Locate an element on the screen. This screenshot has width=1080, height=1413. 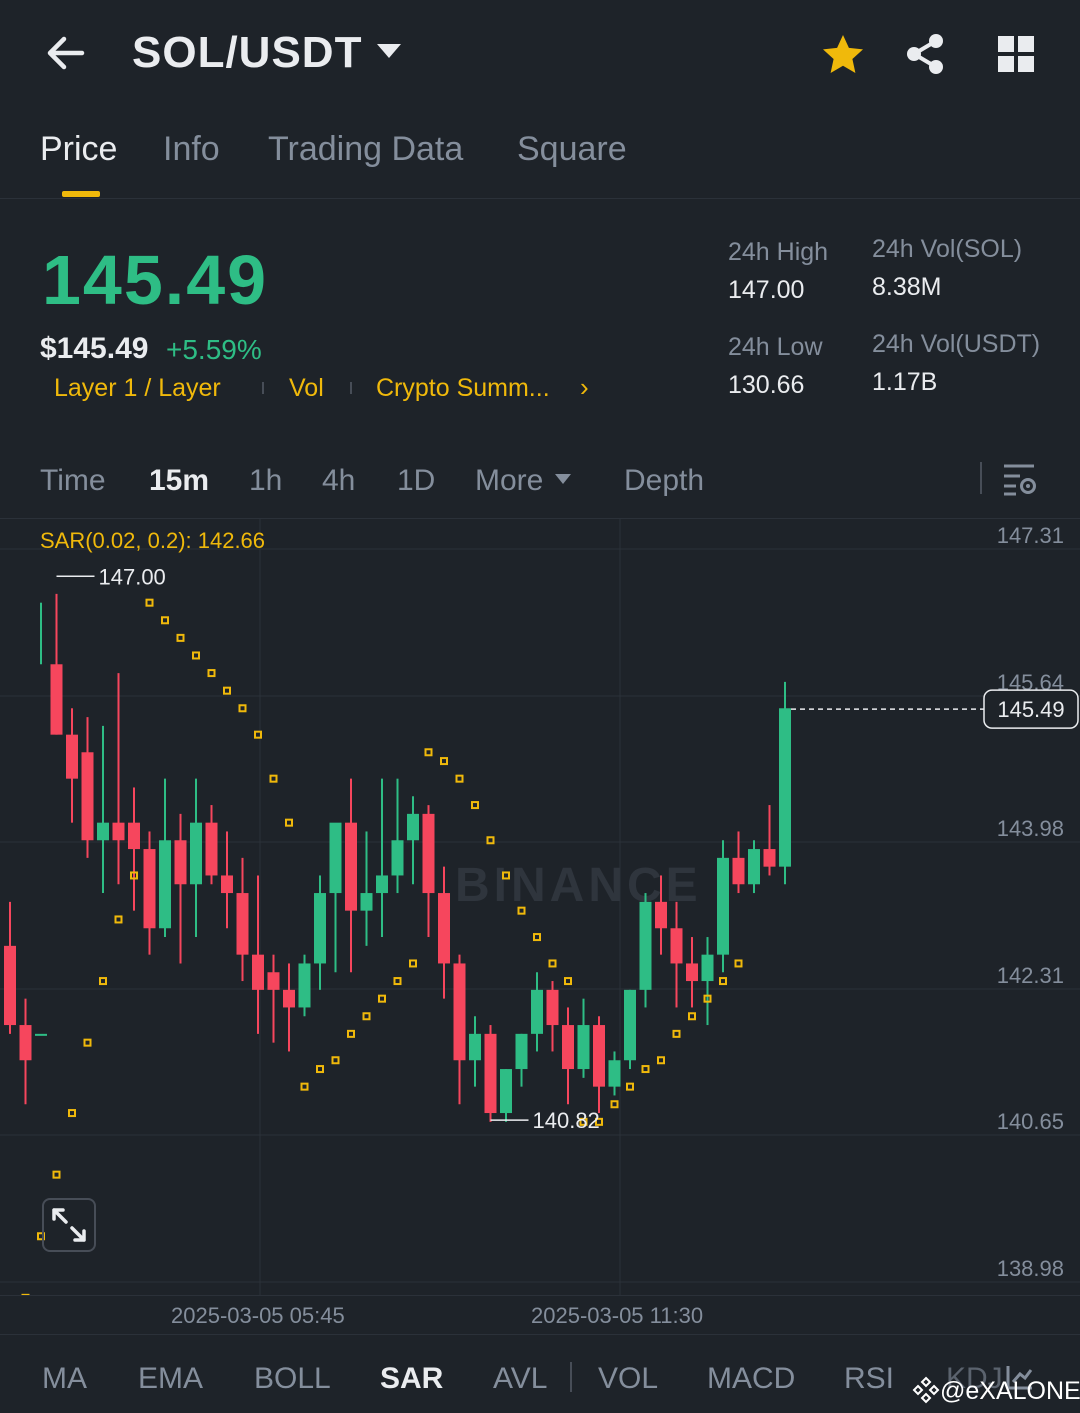
tag-vol: Vol is located at coordinates (306, 388).